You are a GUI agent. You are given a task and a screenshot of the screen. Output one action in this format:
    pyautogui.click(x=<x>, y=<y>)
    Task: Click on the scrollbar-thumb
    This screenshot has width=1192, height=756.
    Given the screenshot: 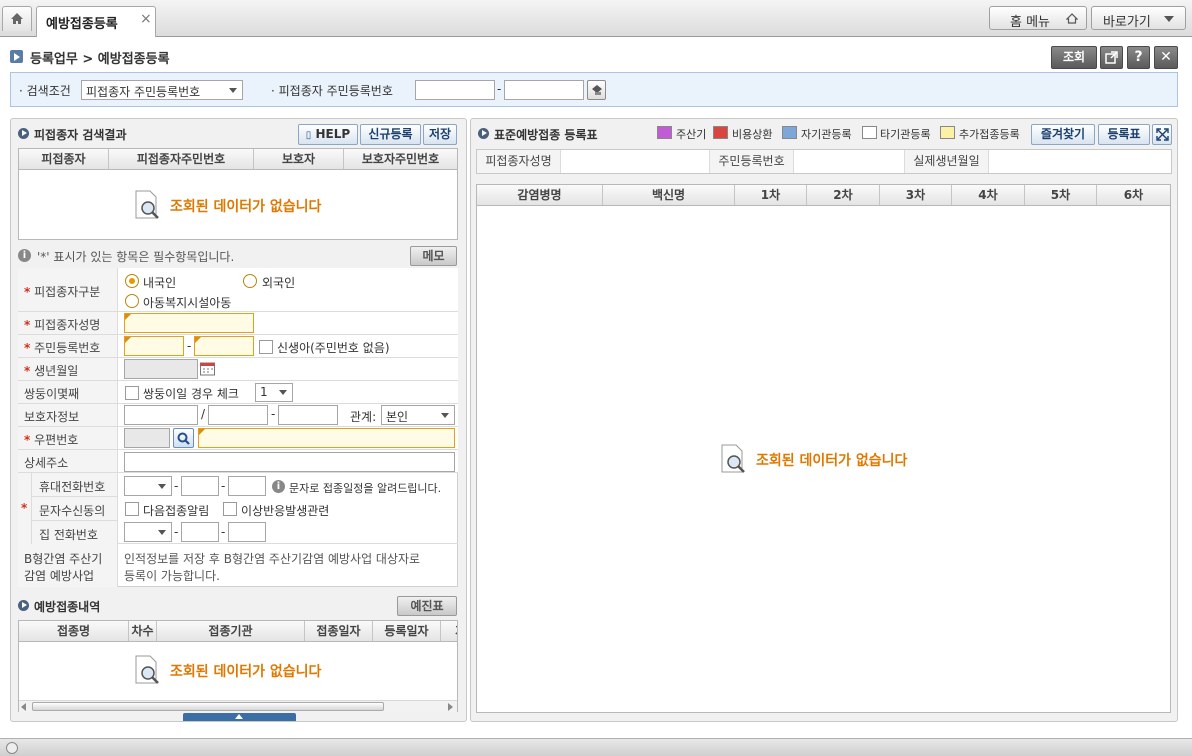 What is the action you would take?
    pyautogui.click(x=208, y=706)
    